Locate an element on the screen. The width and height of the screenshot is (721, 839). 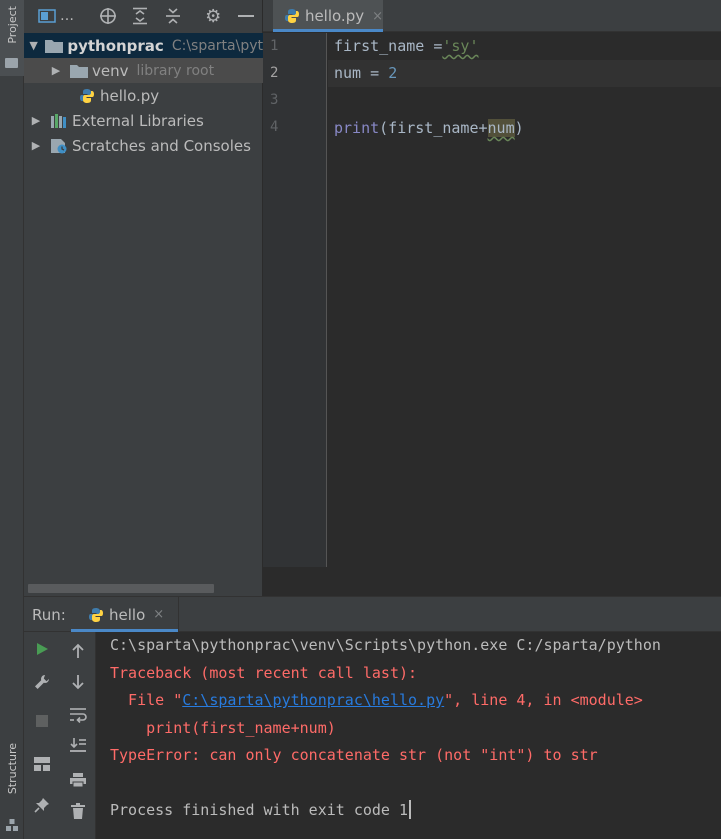
stop-icon is located at coordinates (42, 721).